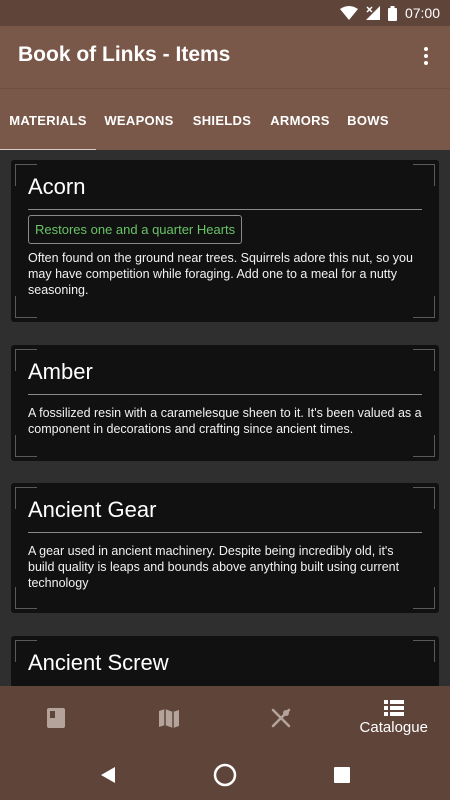 The image size is (450, 800). Describe the element at coordinates (422, 13) in the screenshot. I see `status-time: 07:00` at that location.